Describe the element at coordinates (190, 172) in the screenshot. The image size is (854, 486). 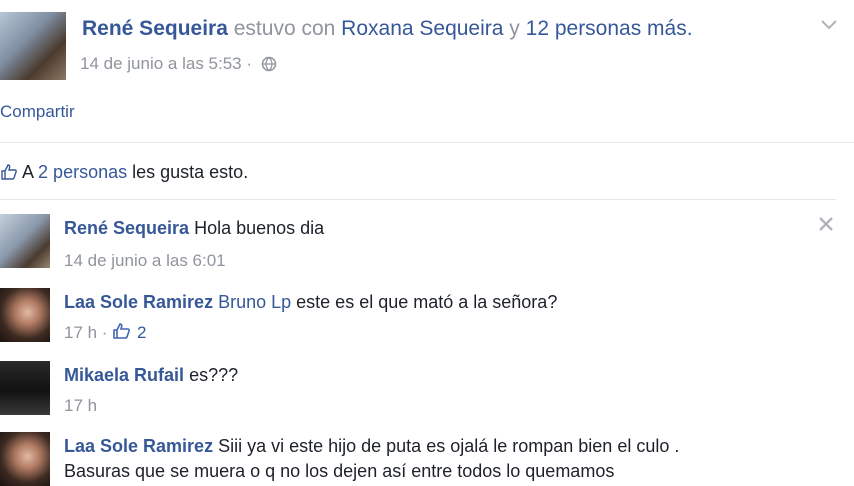
I see `likes-suffix: les gusta esto.` at that location.